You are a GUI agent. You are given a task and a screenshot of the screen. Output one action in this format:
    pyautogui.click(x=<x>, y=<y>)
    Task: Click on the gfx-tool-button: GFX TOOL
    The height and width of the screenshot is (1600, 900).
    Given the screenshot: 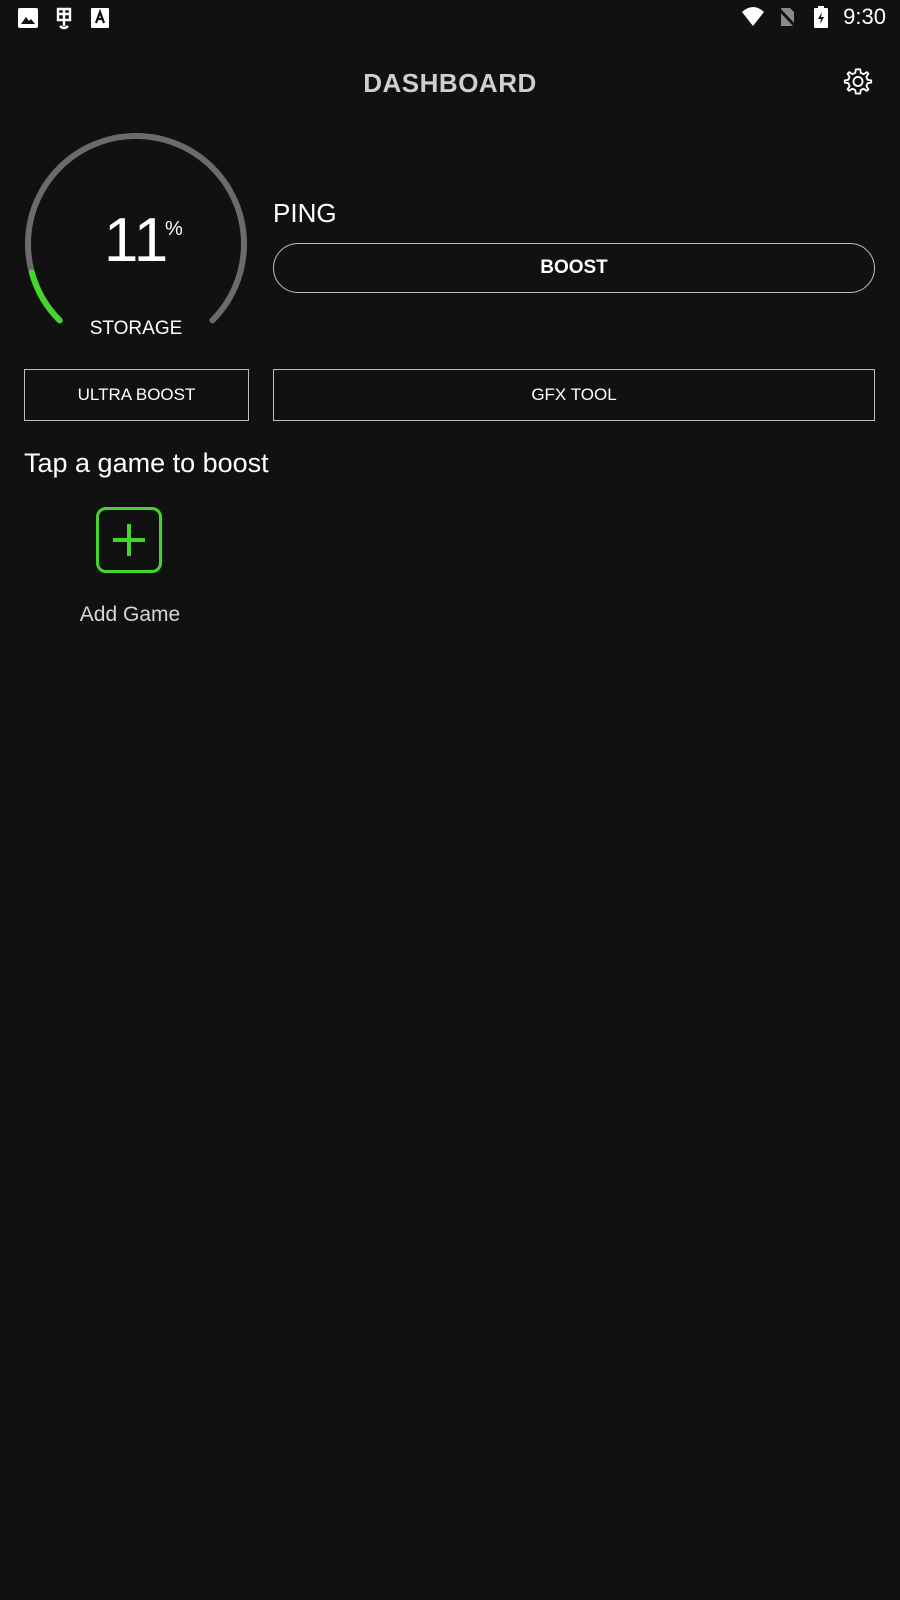 What is the action you would take?
    pyautogui.click(x=574, y=395)
    